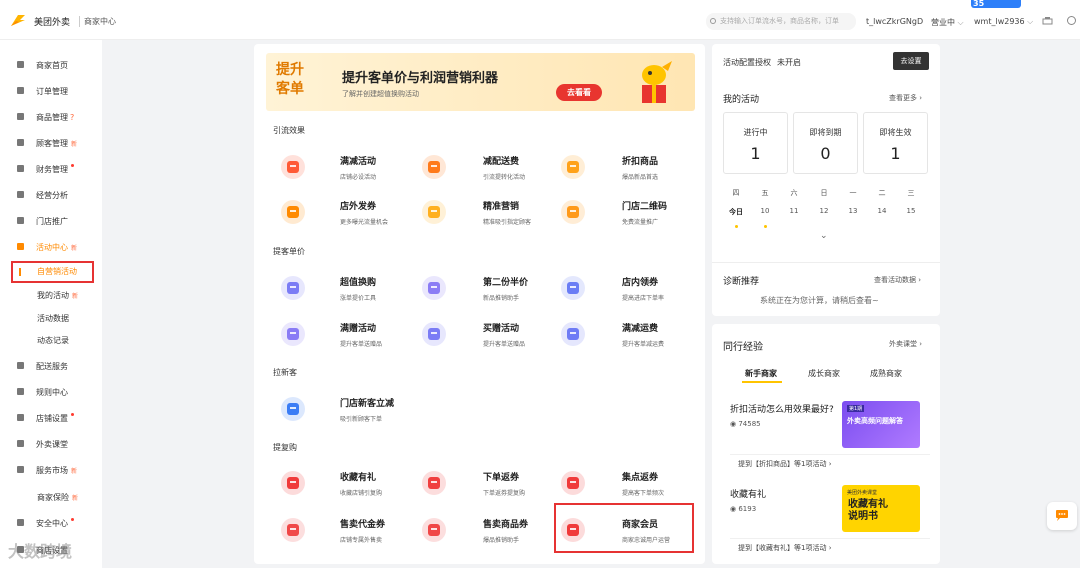  What do you see at coordinates (358, 162) in the screenshot?
I see `feature-name: 满减活动` at bounding box center [358, 162].